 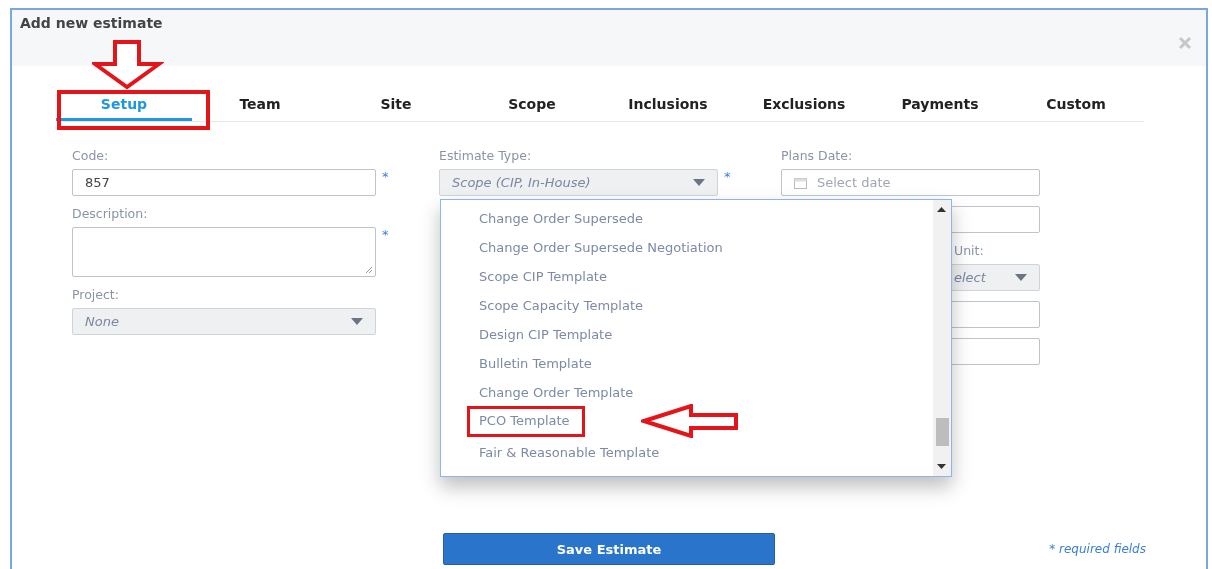 What do you see at coordinates (910, 182) in the screenshot?
I see `date-field: Select date` at bounding box center [910, 182].